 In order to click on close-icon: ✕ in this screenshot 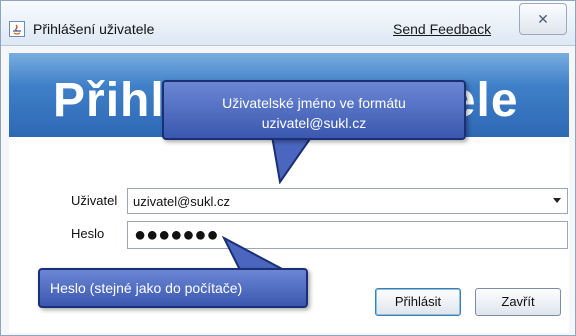, I will do `click(543, 19)`.